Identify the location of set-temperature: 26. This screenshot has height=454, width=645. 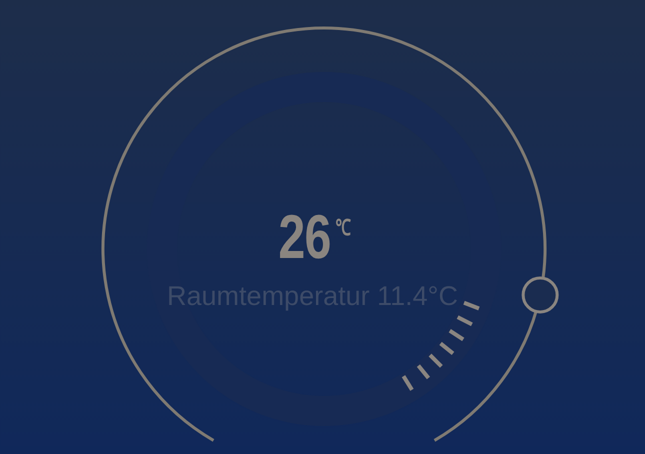
(304, 238).